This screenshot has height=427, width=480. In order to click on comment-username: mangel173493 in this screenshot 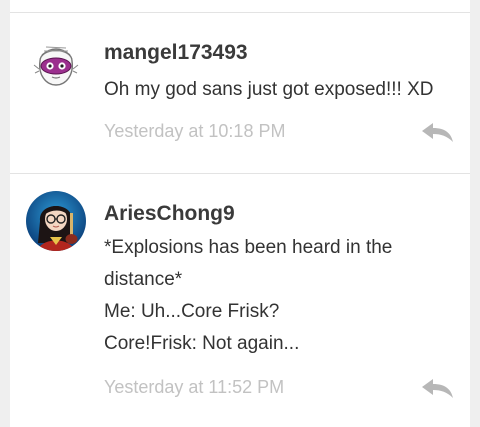, I will do `click(176, 53)`.